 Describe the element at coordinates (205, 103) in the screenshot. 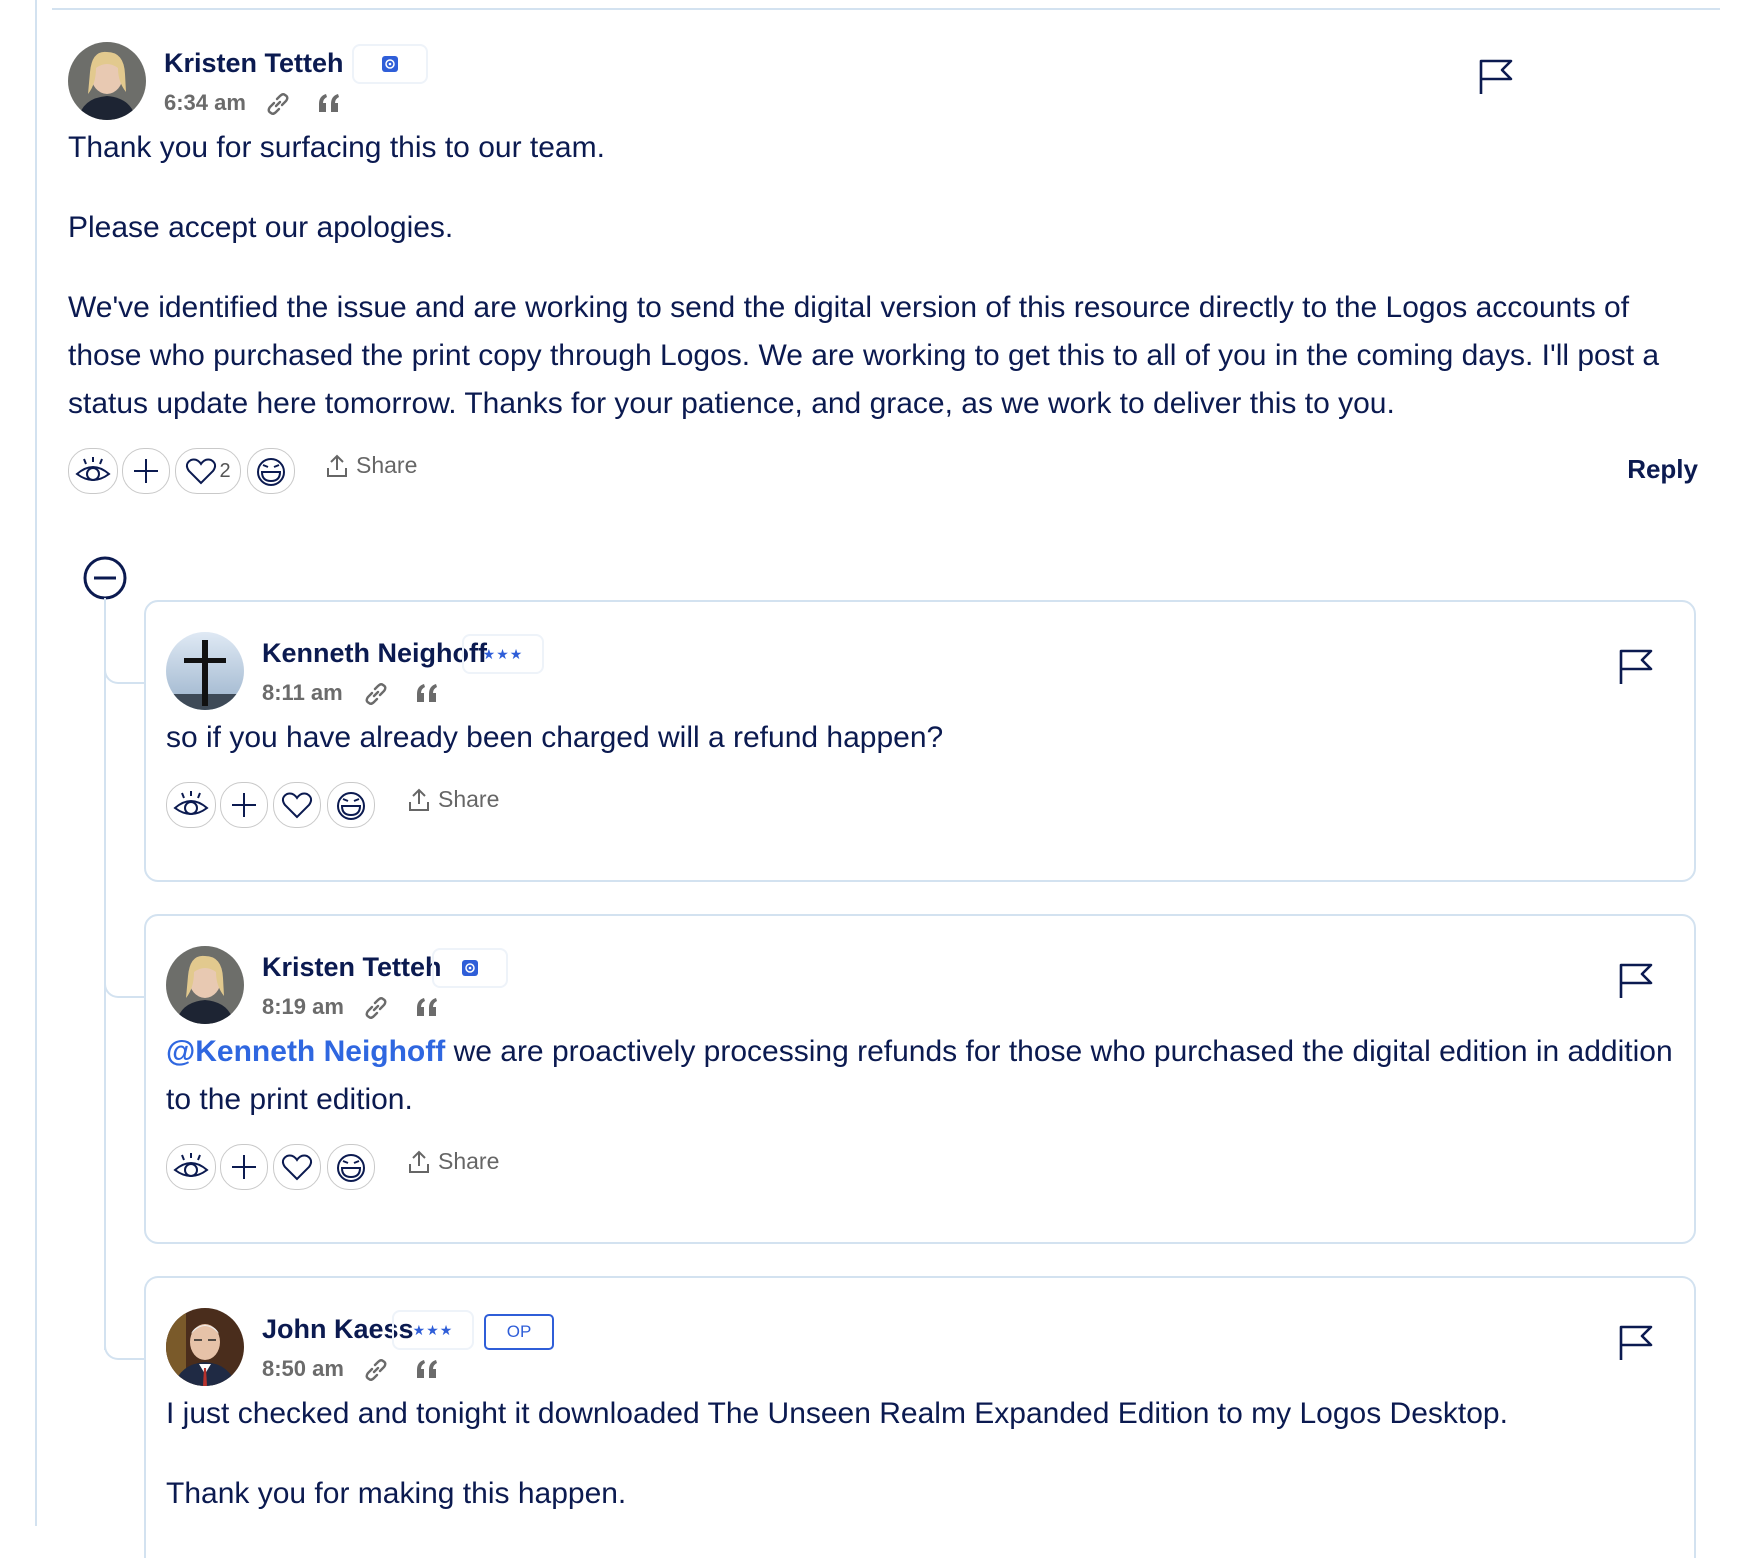

I see `timestamp: 6:34 am` at that location.